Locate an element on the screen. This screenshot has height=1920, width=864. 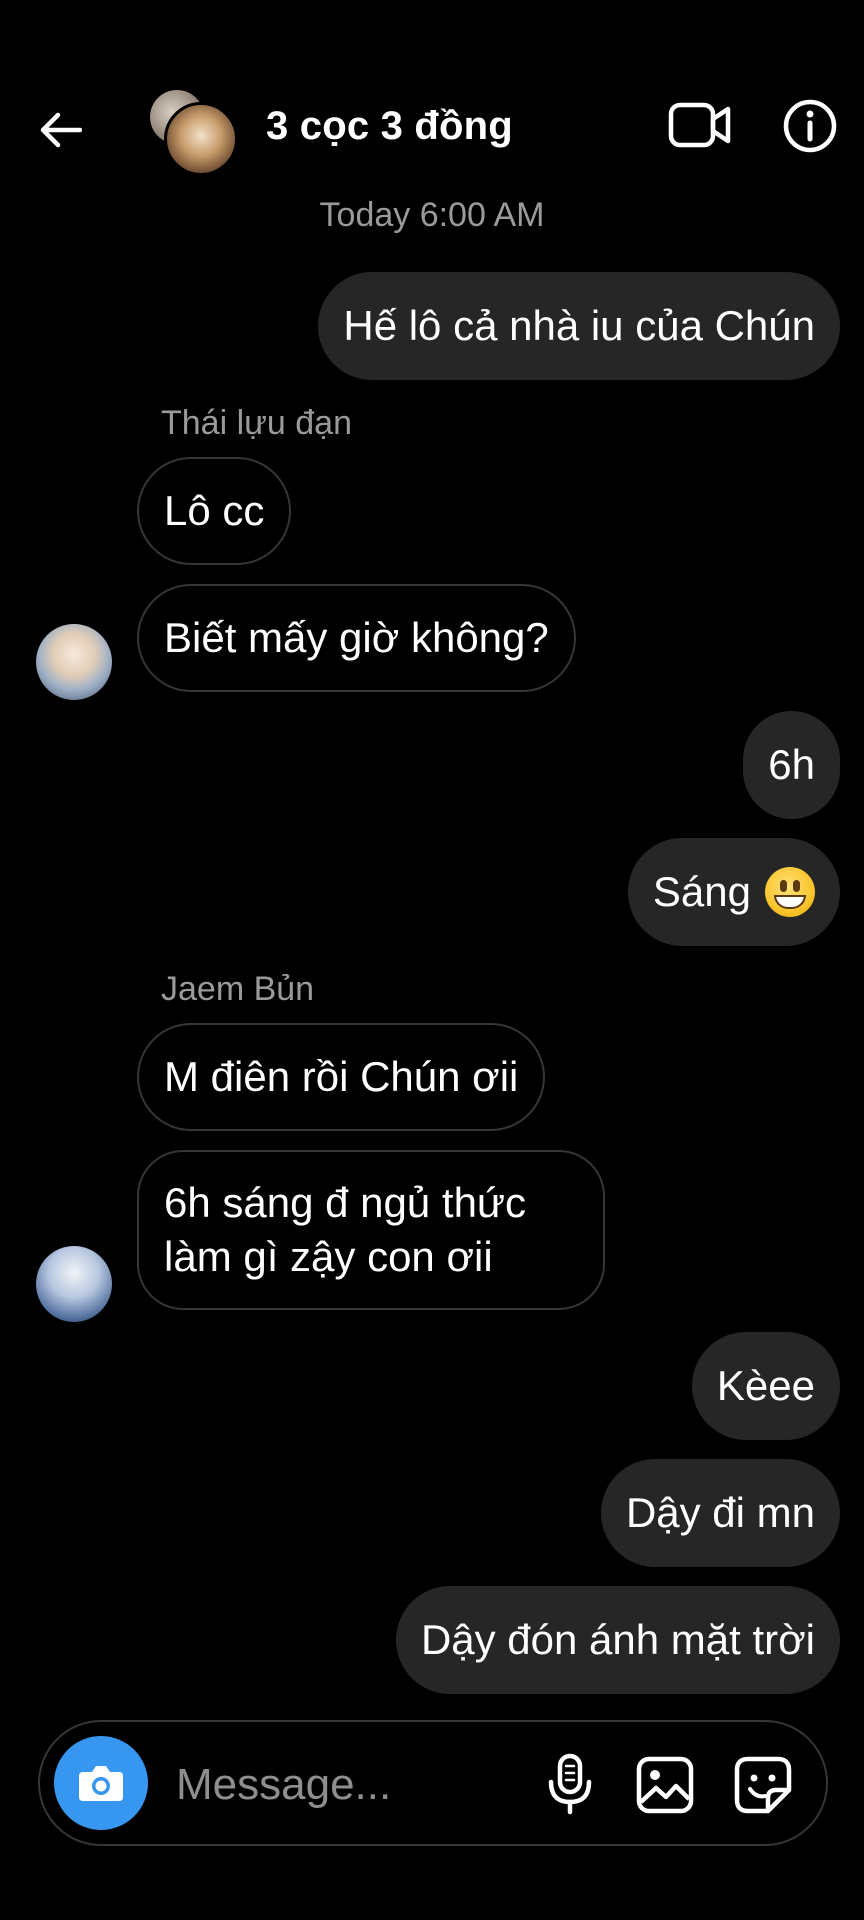
message-text: Dậy đón ánh mặt trời is located at coordinates (617, 1639).